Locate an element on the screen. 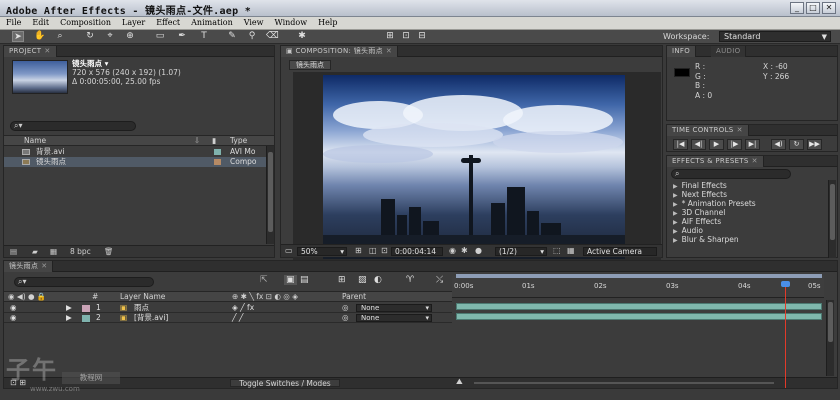 The height and width of the screenshot is (400, 840). project-scrollbar is located at coordinates (270, 195).